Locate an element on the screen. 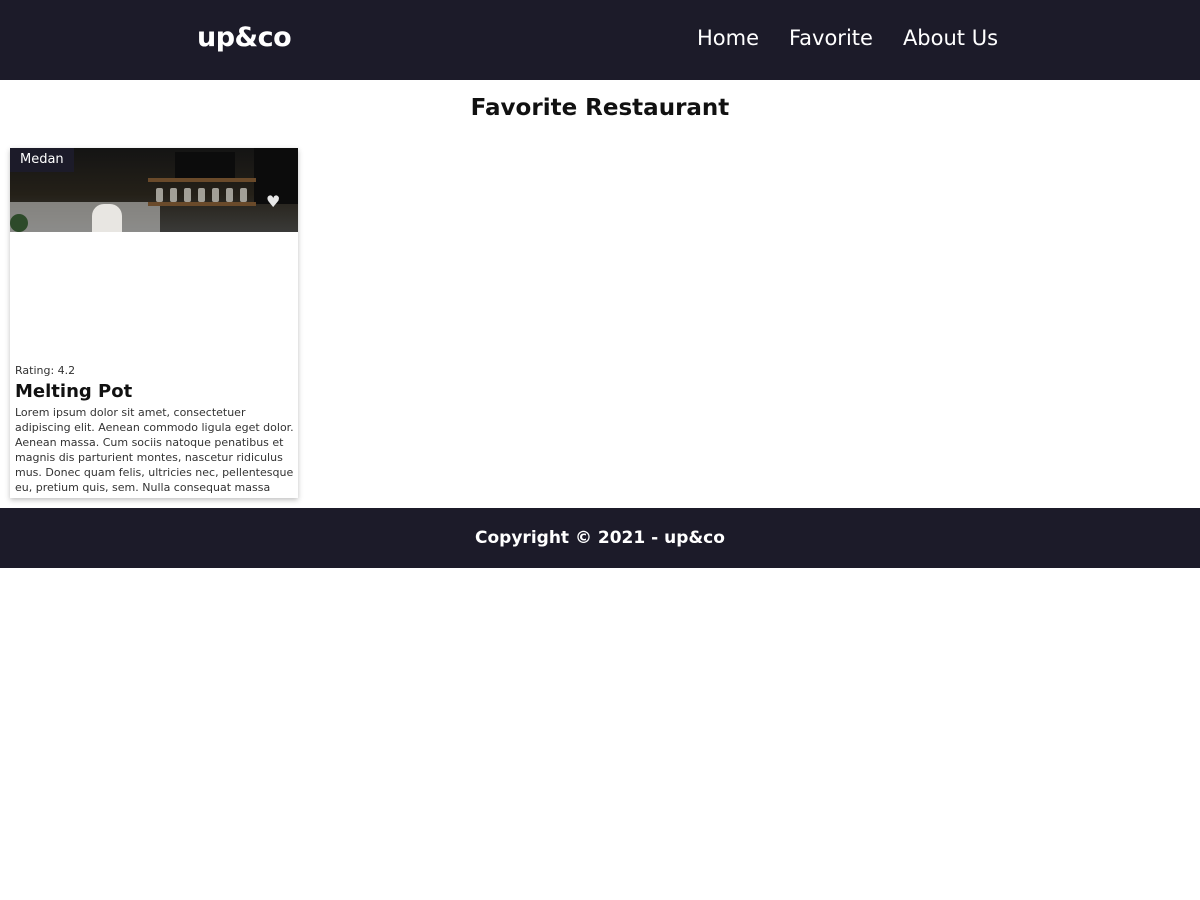 This screenshot has height=900, width=1200. nav-home-link: Home is located at coordinates (728, 38).